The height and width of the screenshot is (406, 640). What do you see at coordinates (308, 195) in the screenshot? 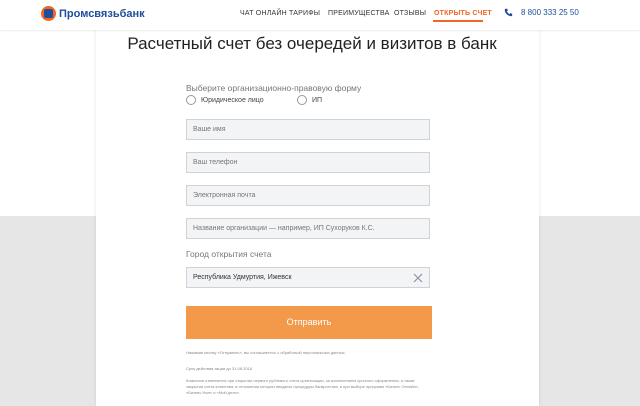
I see `email-field: Электронная почта` at bounding box center [308, 195].